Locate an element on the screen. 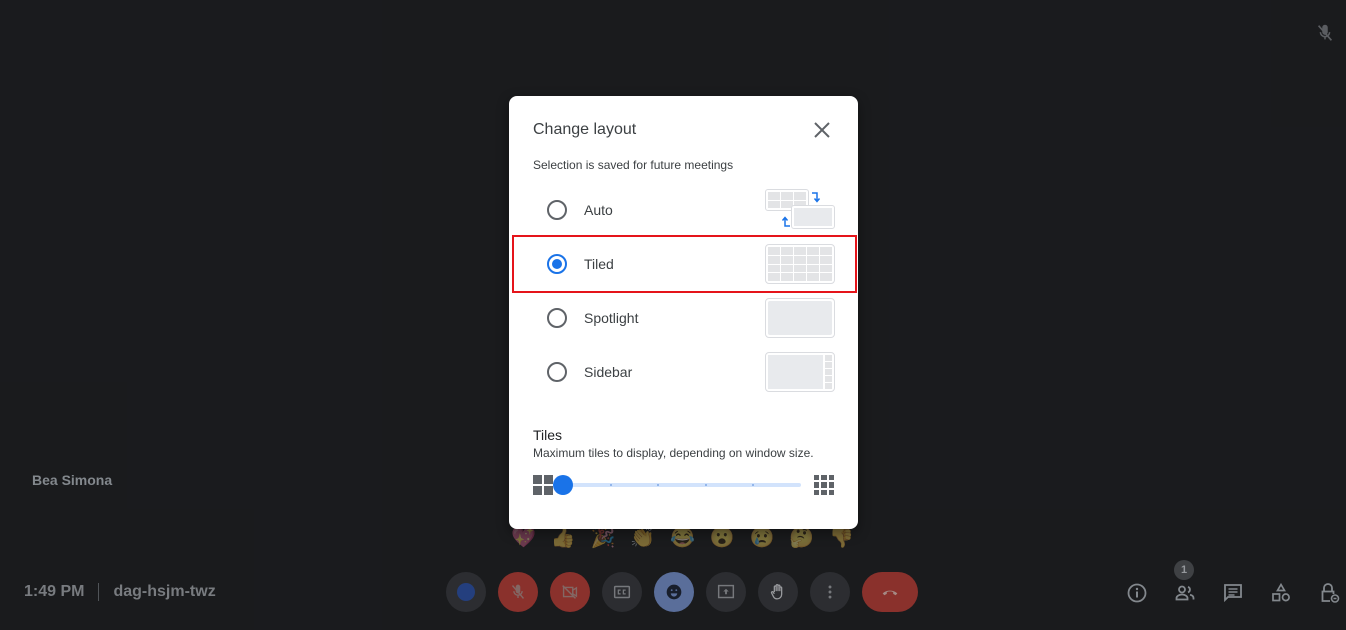 Image resolution: width=1346 pixels, height=630 pixels. tiled-layout-thumbnail is located at coordinates (800, 264).